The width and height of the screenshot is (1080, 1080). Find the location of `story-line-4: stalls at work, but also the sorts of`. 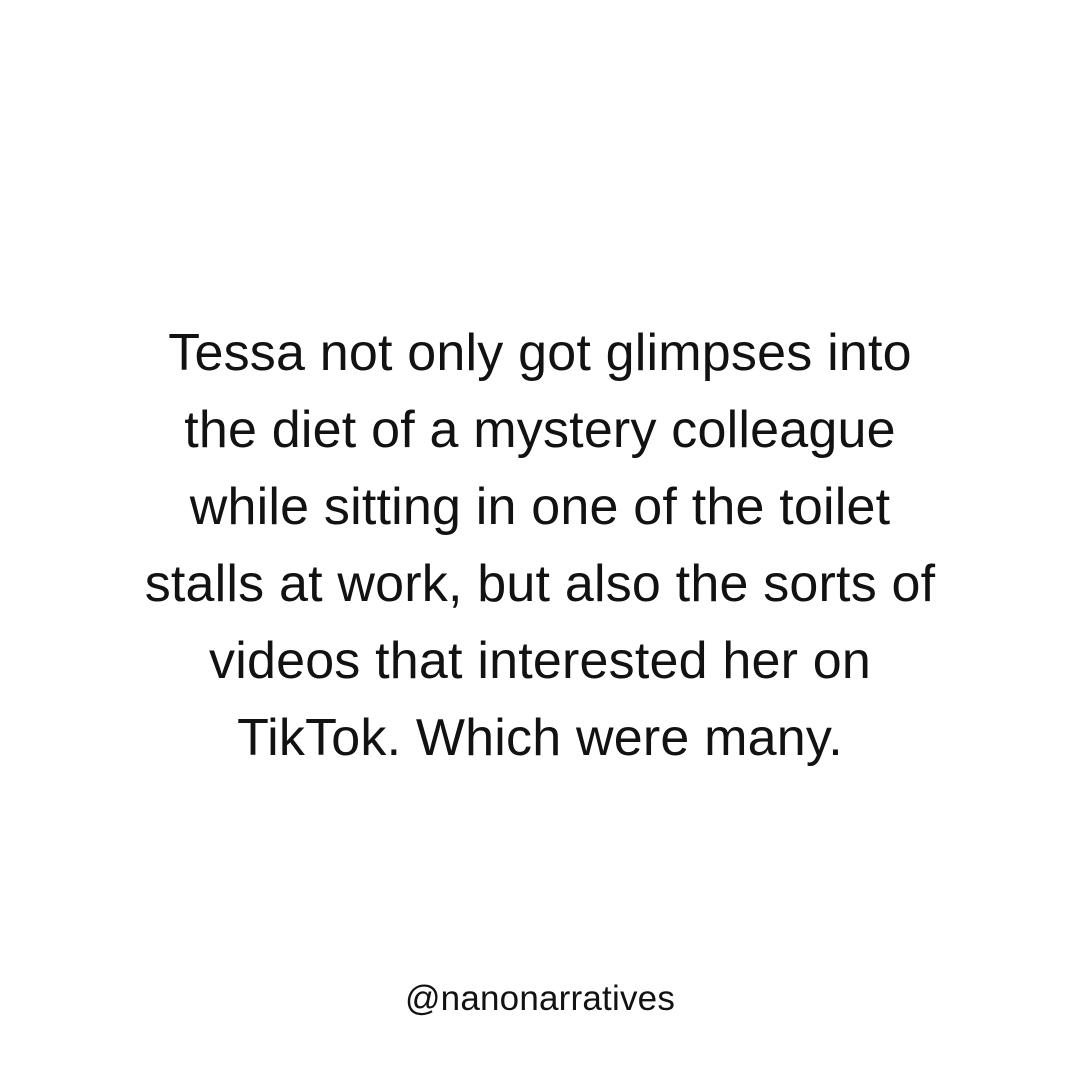

story-line-4: stalls at work, but also the sorts of is located at coordinates (540, 584).